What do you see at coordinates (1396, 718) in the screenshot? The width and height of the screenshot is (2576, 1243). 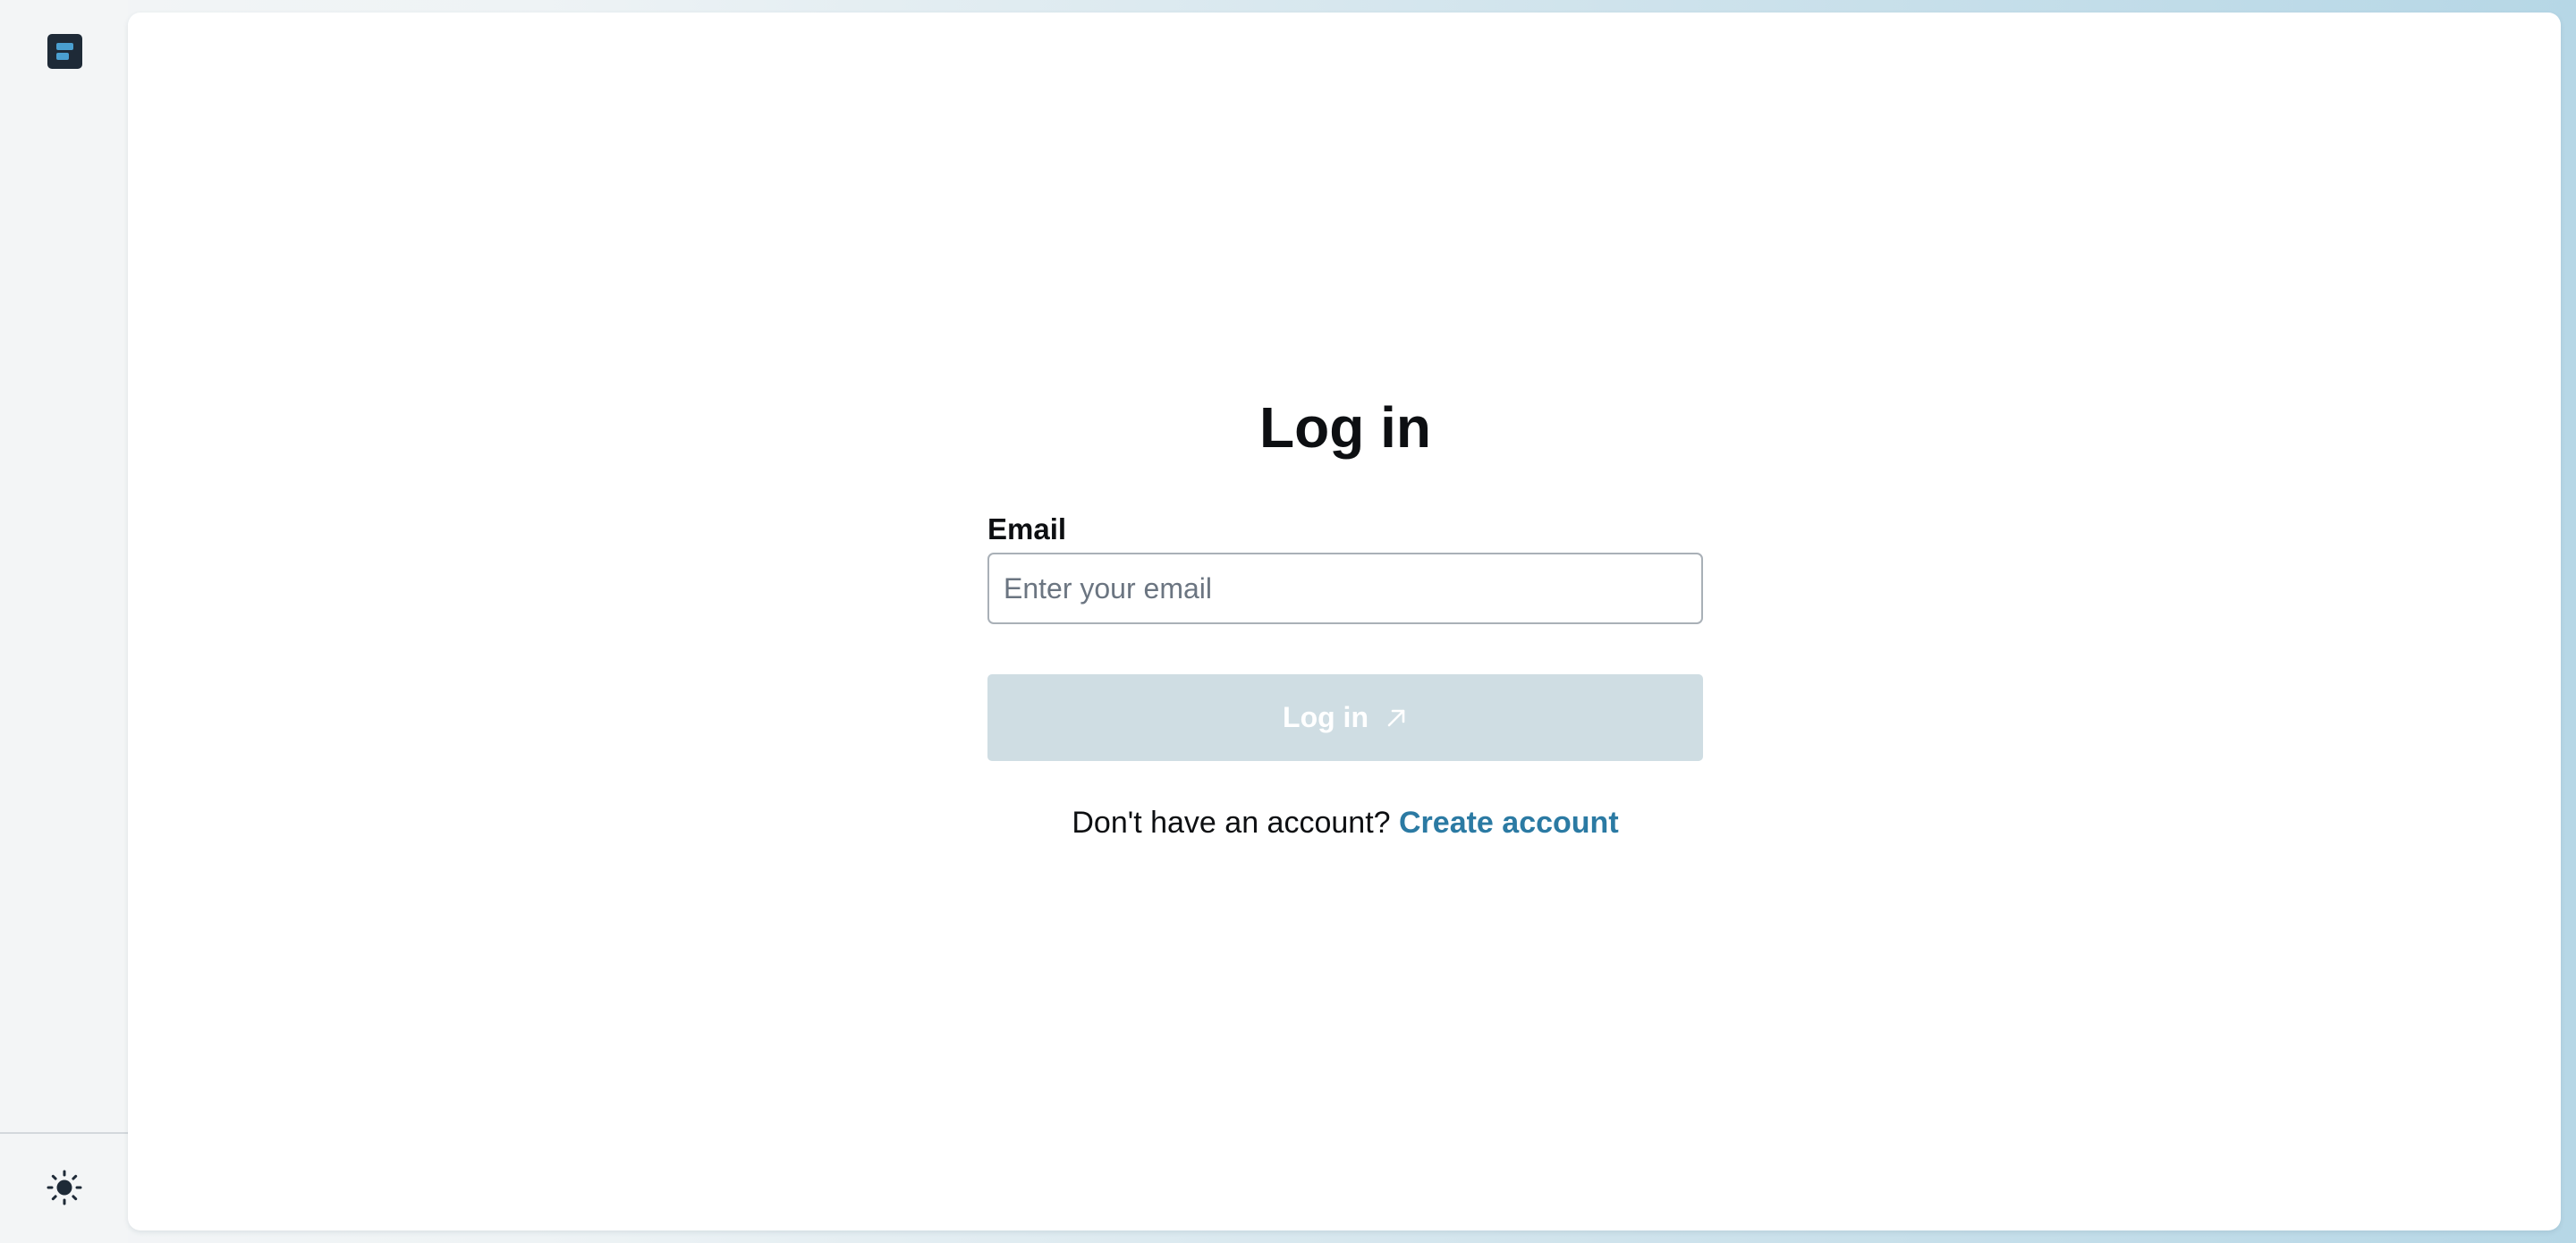 I see `arrow-up-right-icon` at bounding box center [1396, 718].